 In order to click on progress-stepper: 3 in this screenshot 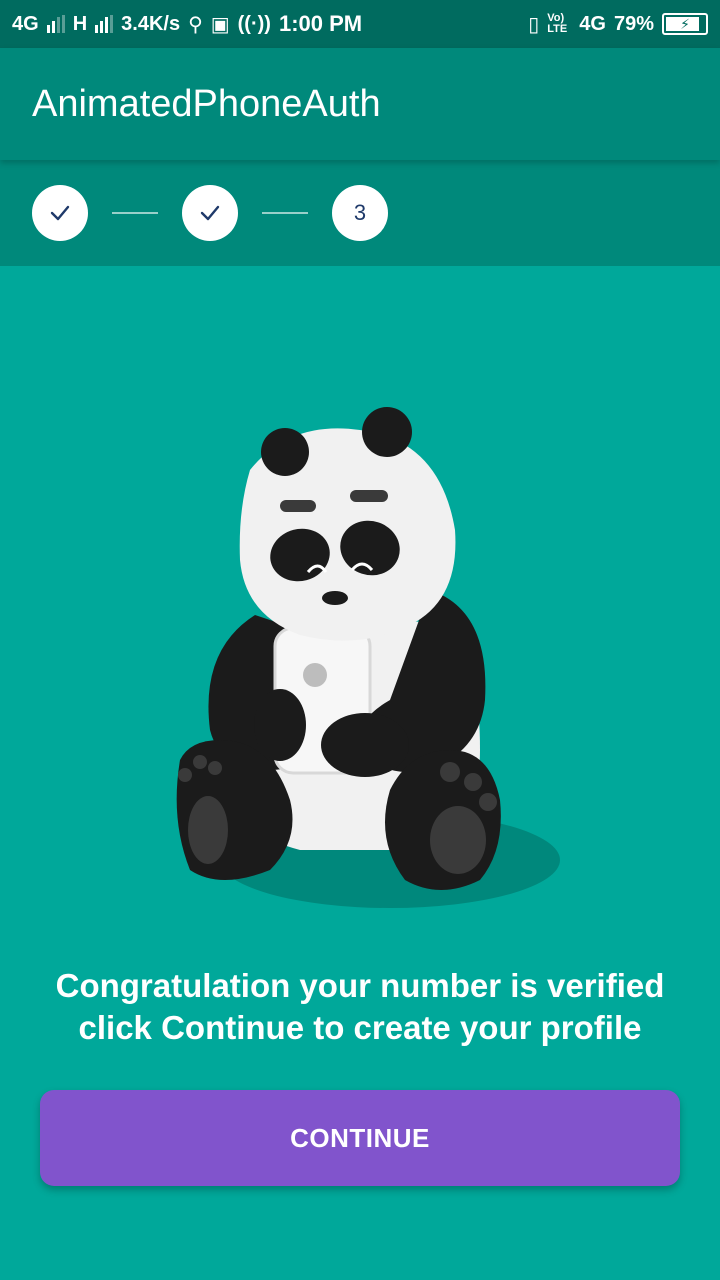, I will do `click(360, 213)`.